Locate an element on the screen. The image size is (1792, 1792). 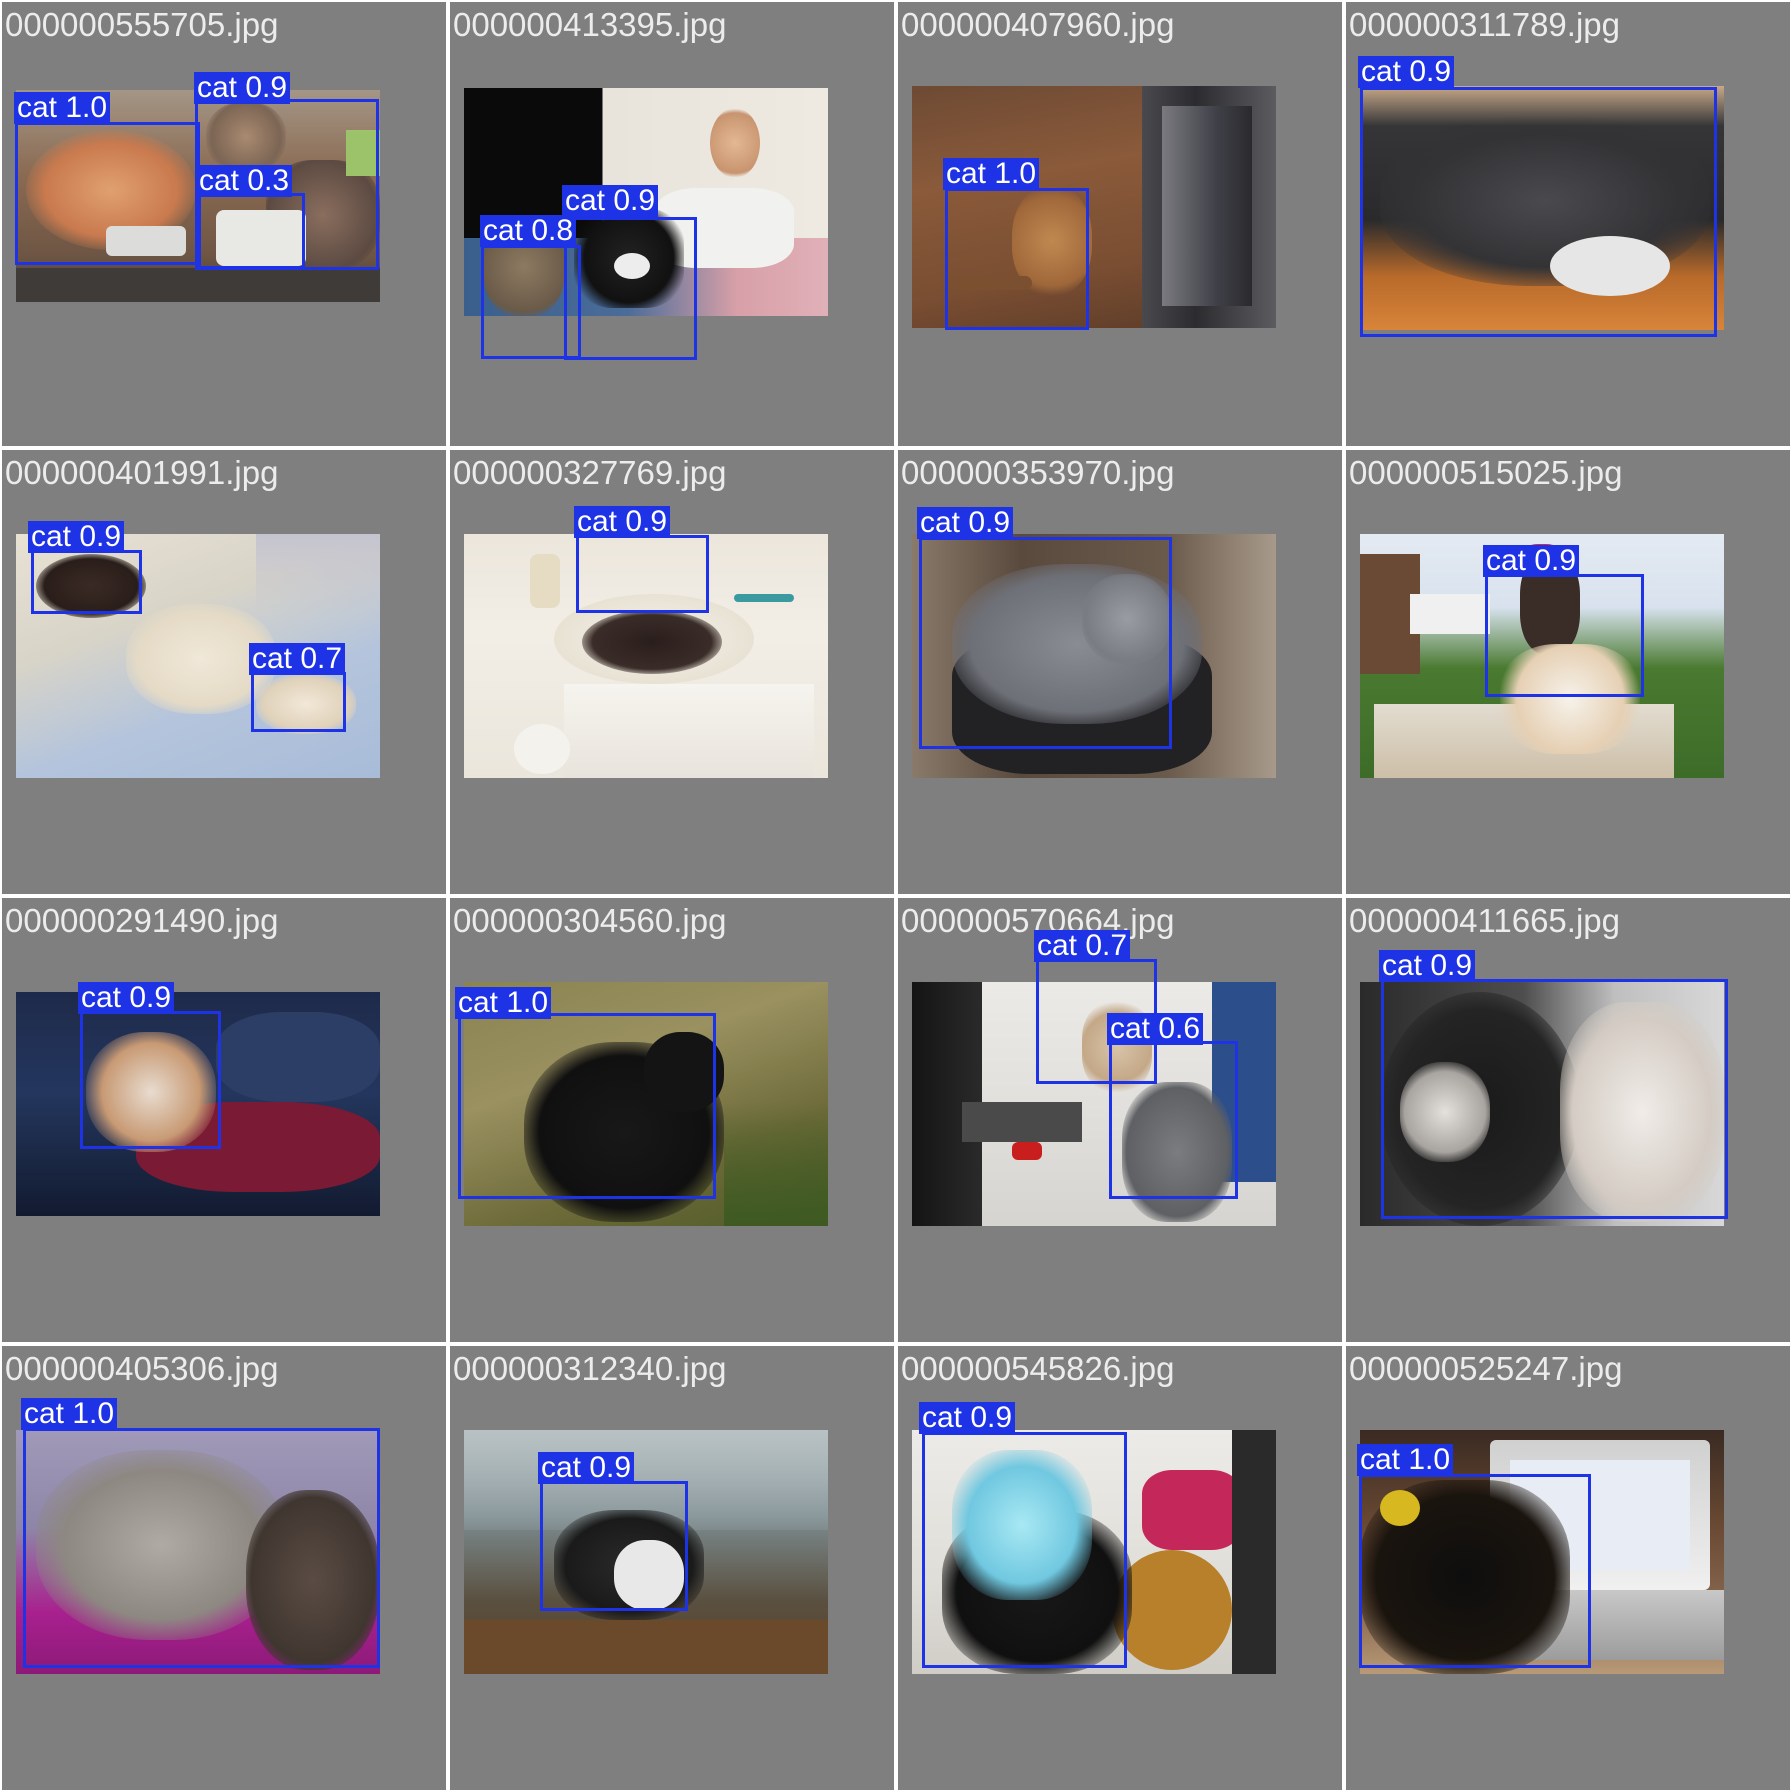
tile-filename: 000000312340.jpg is located at coordinates (590, 1368).